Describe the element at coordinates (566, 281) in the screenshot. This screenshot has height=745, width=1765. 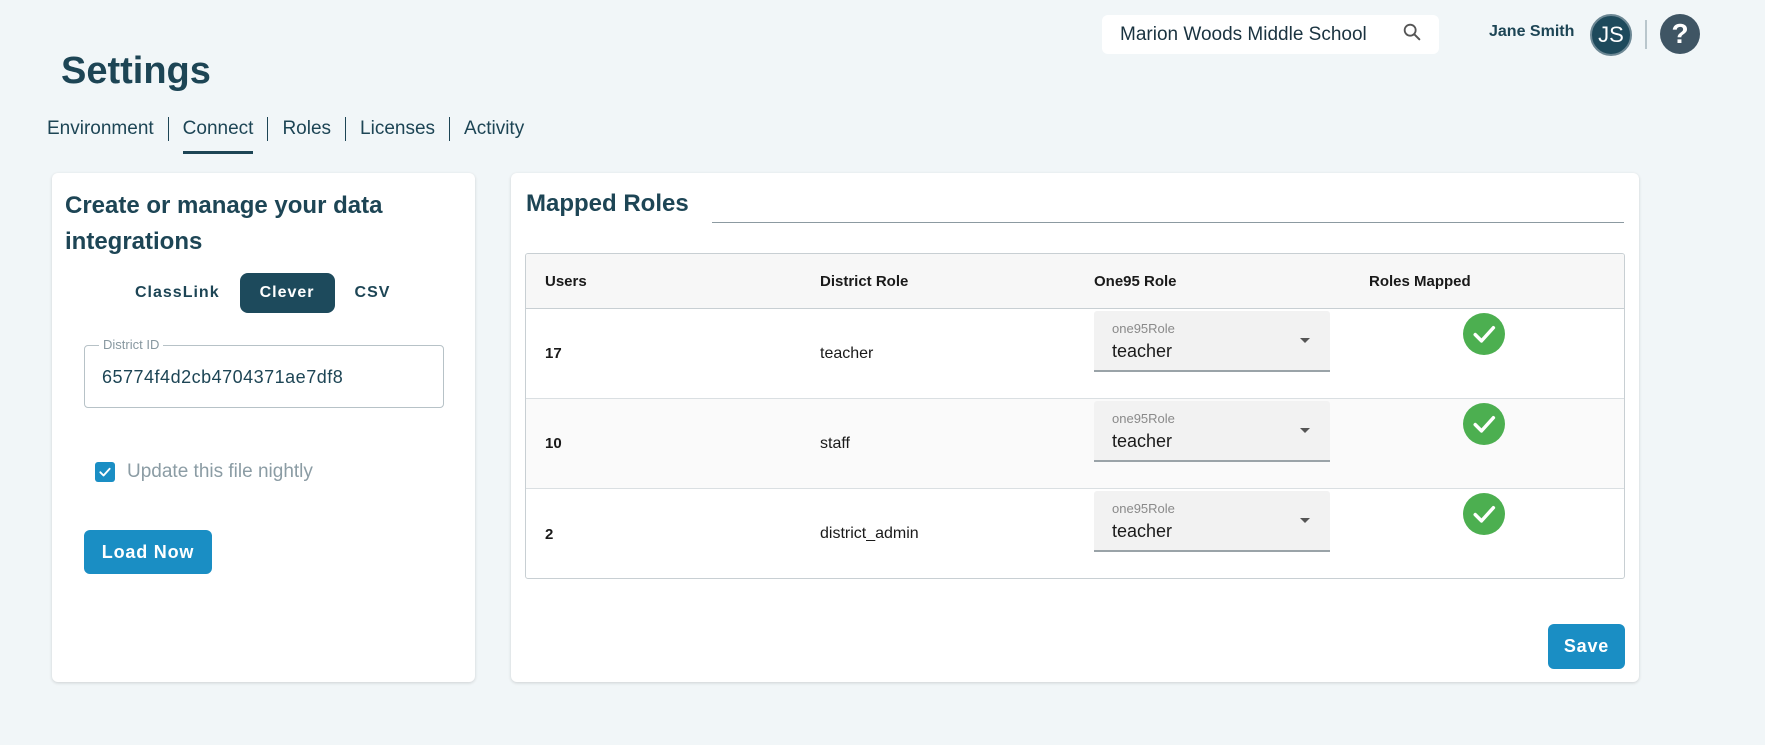
I see `column-header-users: Users` at that location.